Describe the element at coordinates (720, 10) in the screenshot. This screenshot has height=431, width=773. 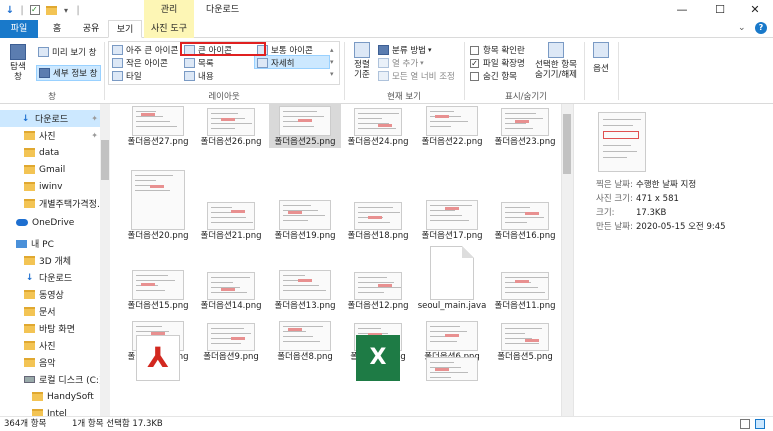
I see `maximize-button: ☐` at that location.